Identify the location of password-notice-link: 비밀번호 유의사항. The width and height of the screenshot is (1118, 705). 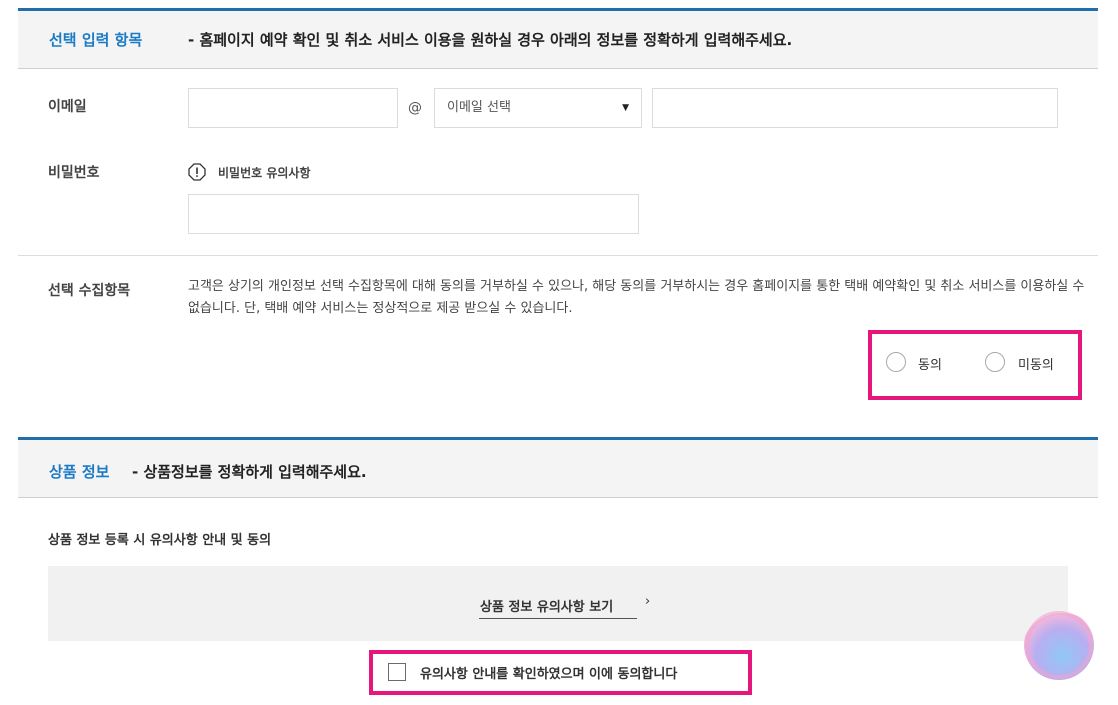
(264, 172).